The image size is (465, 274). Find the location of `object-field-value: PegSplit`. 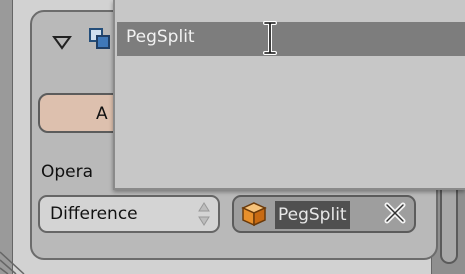

object-field-value: PegSplit is located at coordinates (312, 215).